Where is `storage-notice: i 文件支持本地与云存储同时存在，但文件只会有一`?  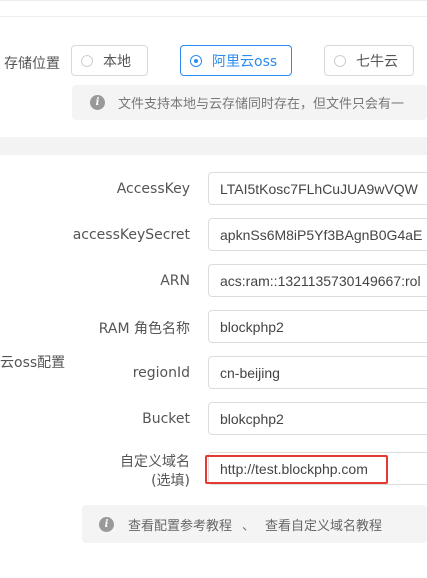 storage-notice: i 文件支持本地与云存储同时存在，但文件只会有一 is located at coordinates (249, 102).